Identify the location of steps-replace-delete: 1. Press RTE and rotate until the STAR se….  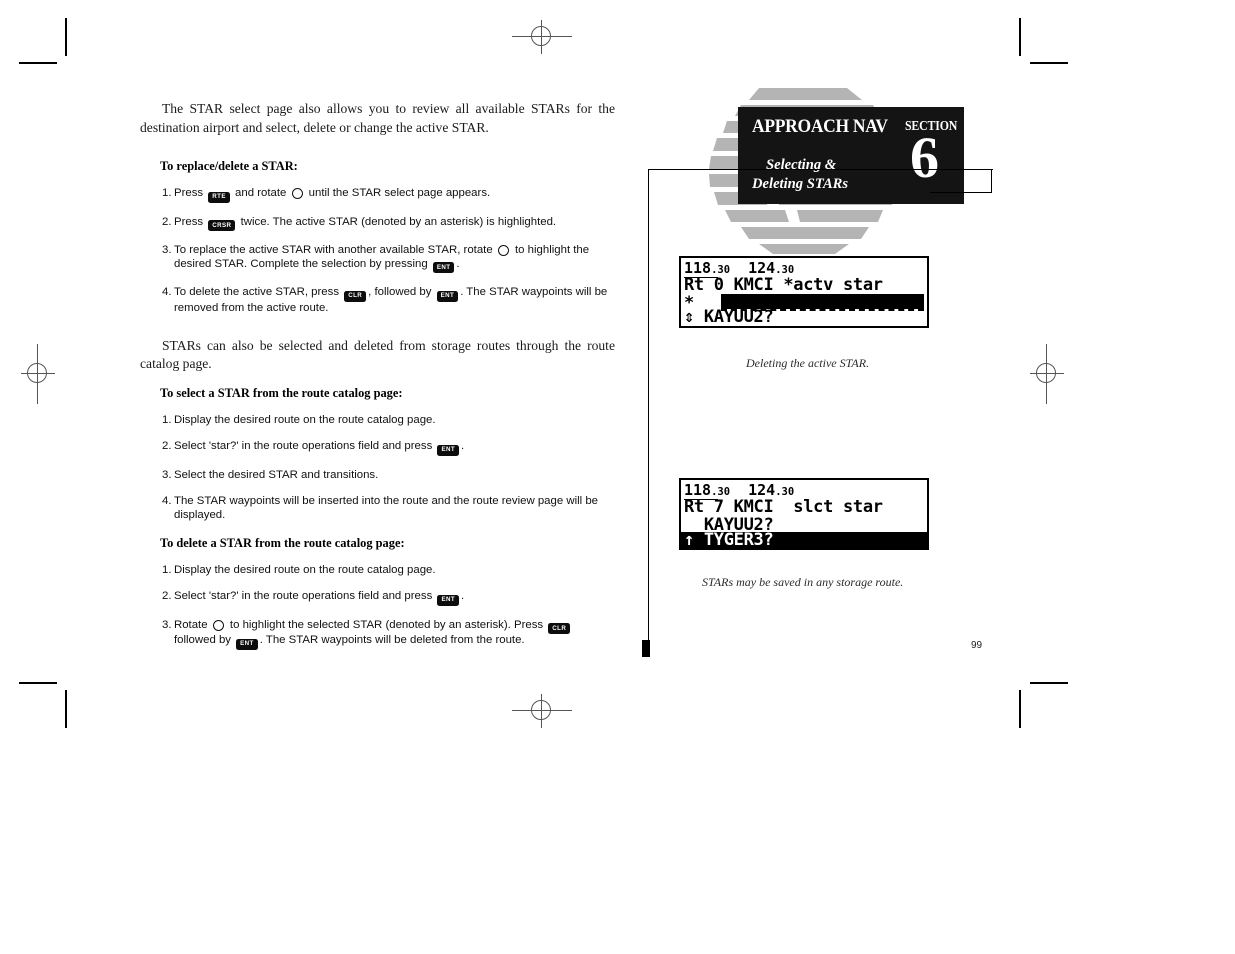
(377, 251).